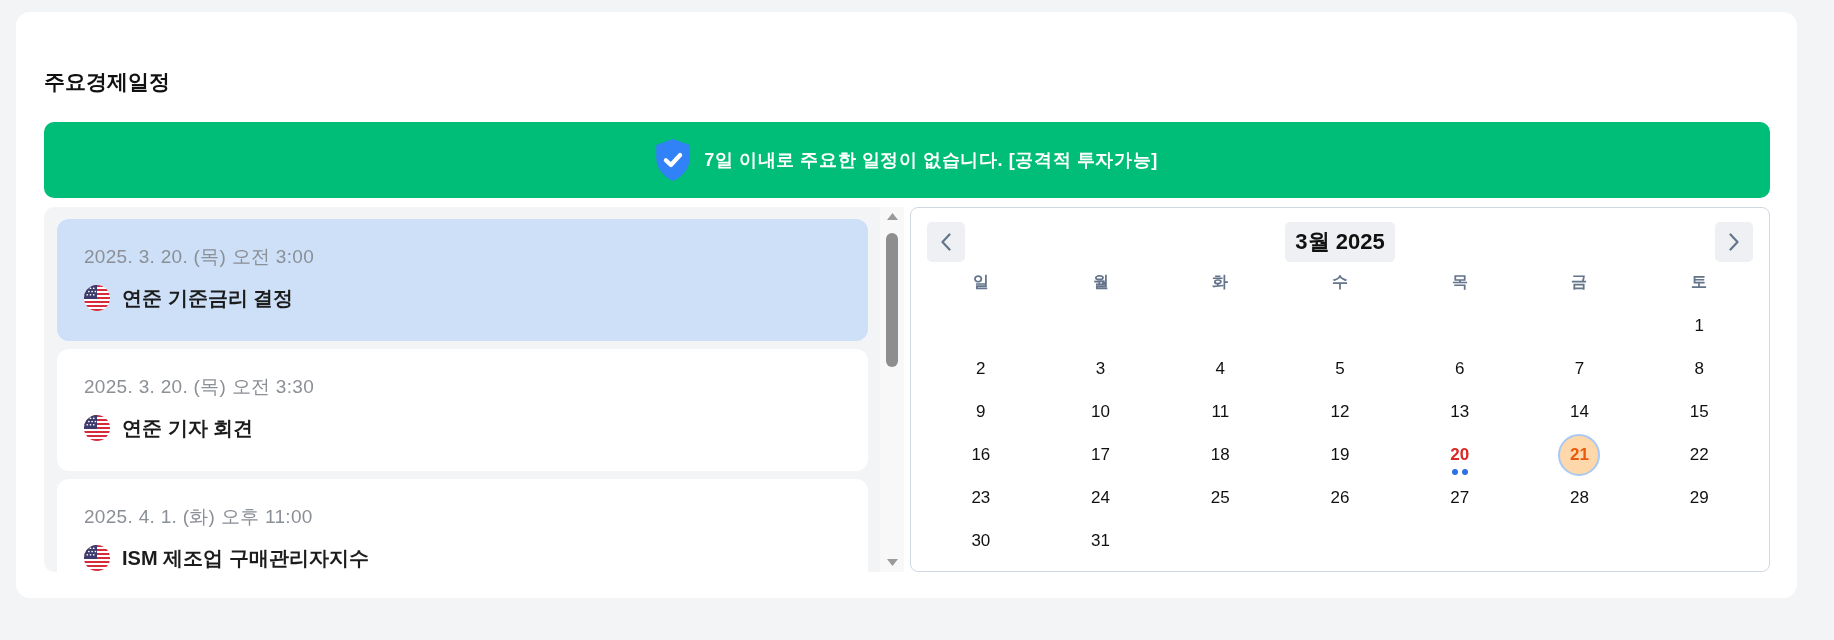  Describe the element at coordinates (1220, 411) in the screenshot. I see `calendar-day: 11` at that location.